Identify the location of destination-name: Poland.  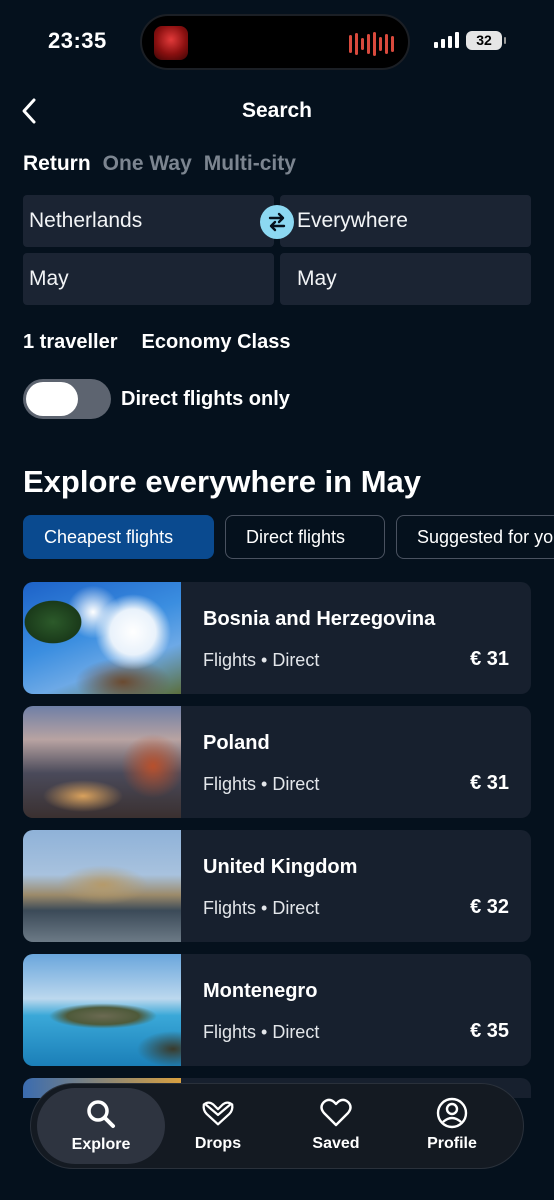
(236, 743).